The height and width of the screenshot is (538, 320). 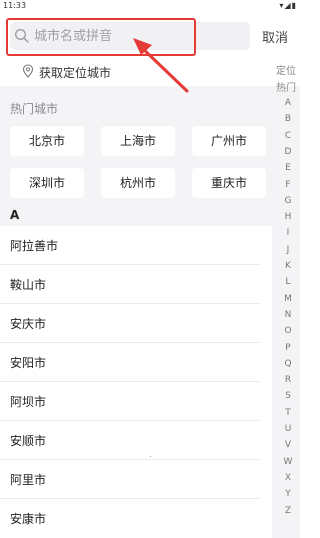 What do you see at coordinates (28, 324) in the screenshot?
I see `city-name: 安庆市` at bounding box center [28, 324].